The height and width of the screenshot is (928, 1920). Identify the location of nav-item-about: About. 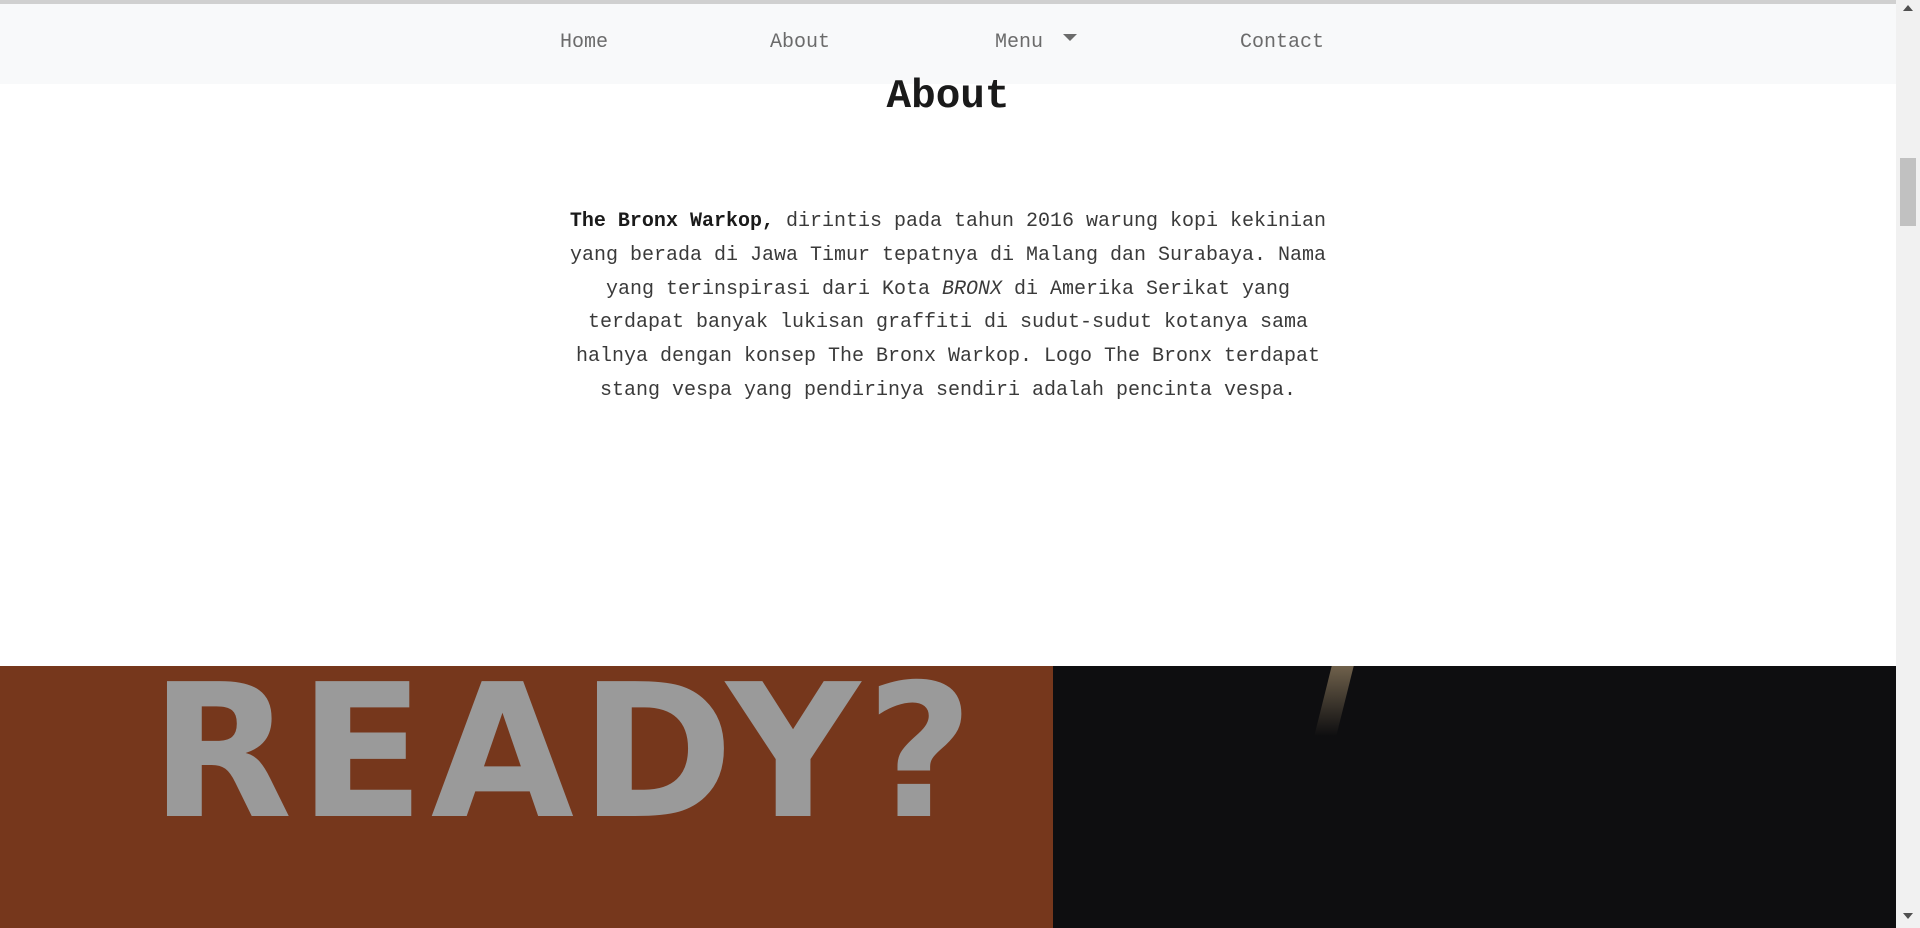
(800, 42).